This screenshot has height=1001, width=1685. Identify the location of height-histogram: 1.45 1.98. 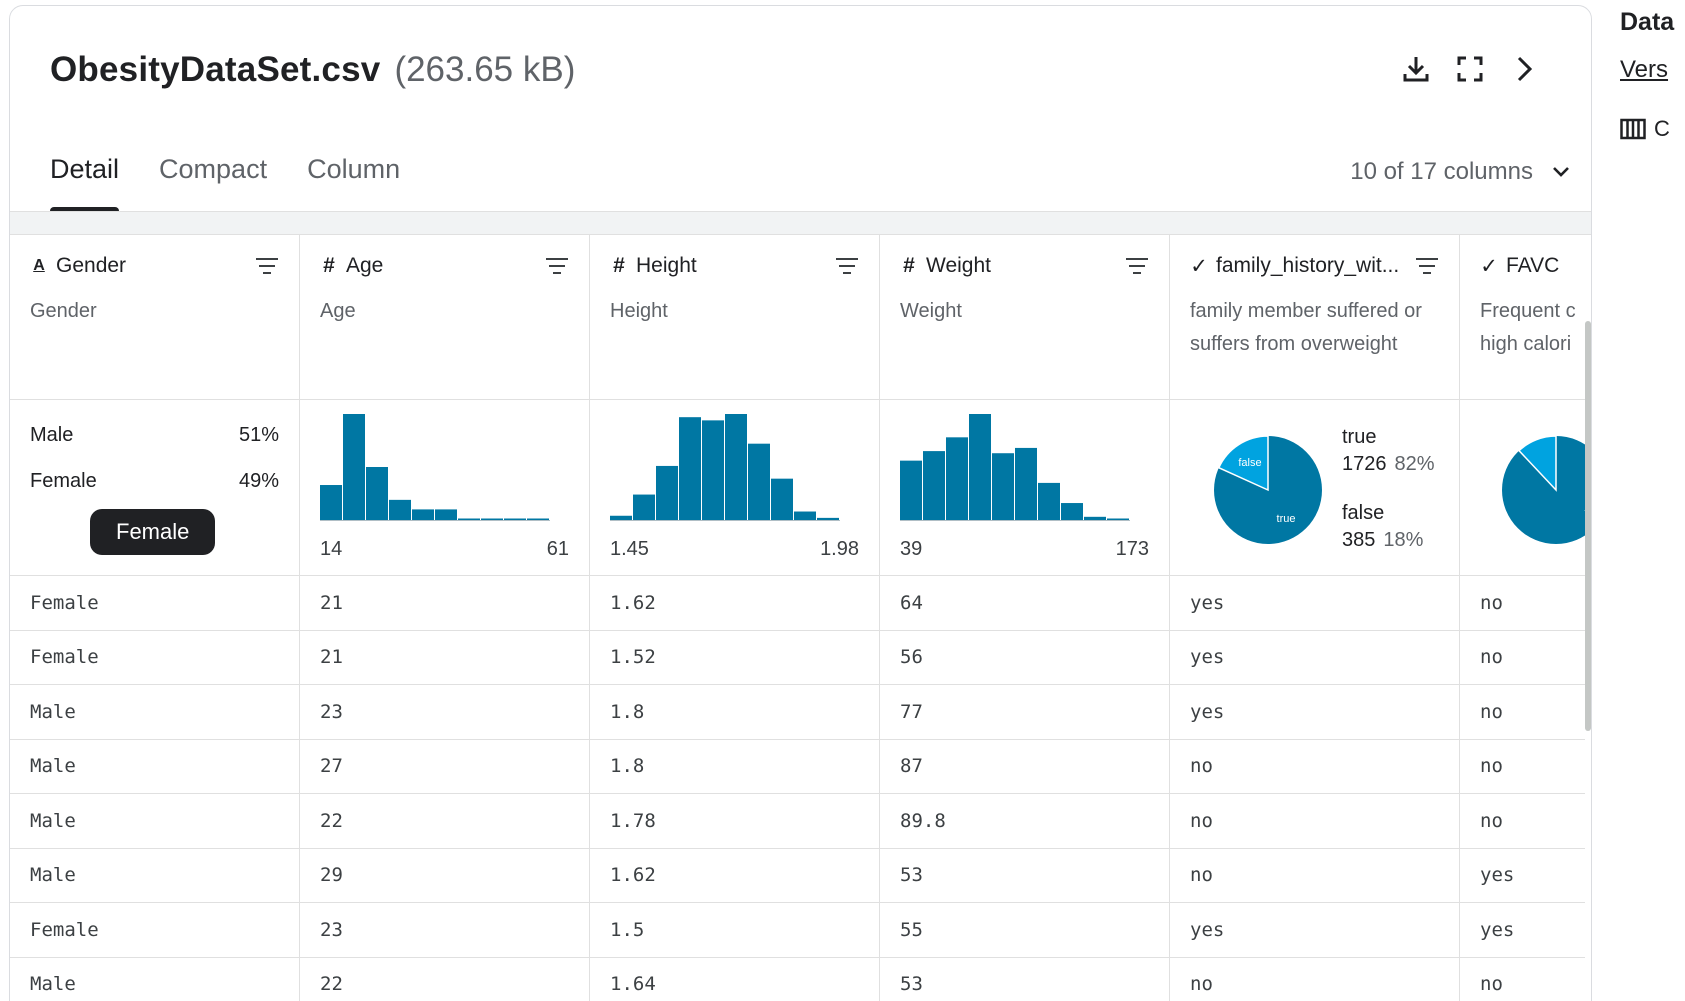
(735, 488).